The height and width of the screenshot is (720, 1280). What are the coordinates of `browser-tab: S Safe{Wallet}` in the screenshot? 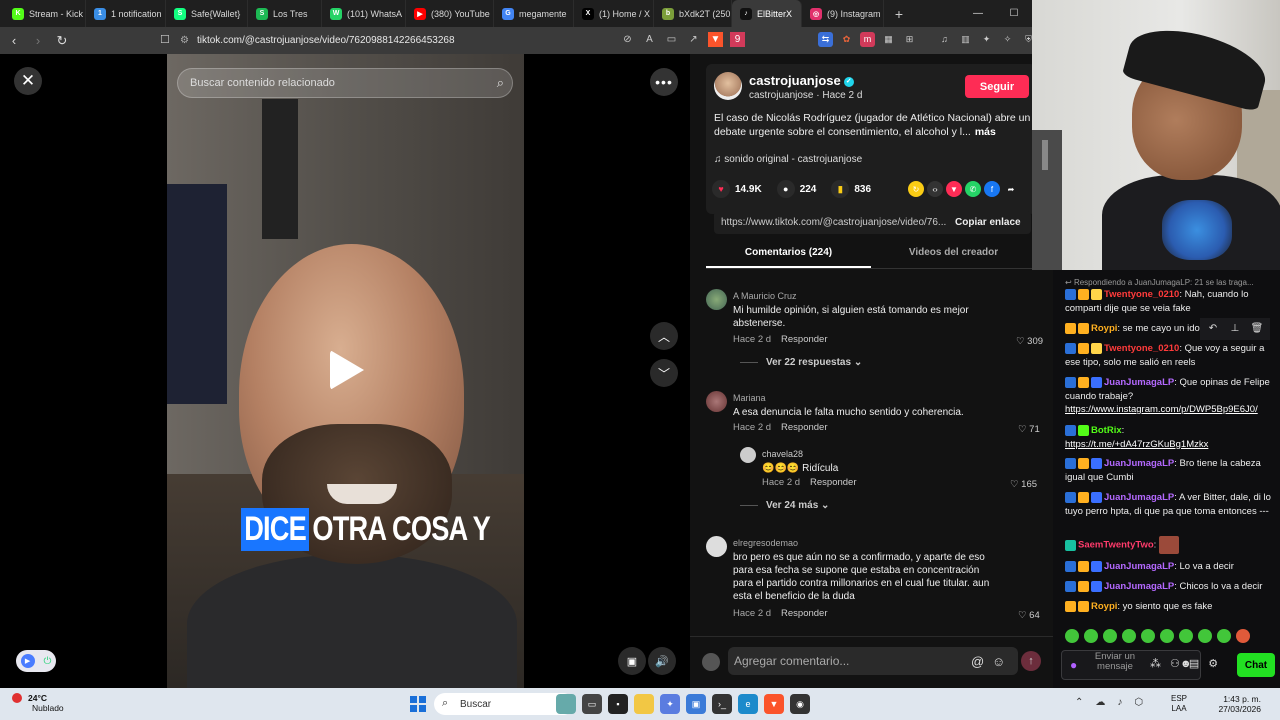 It's located at (207, 13).